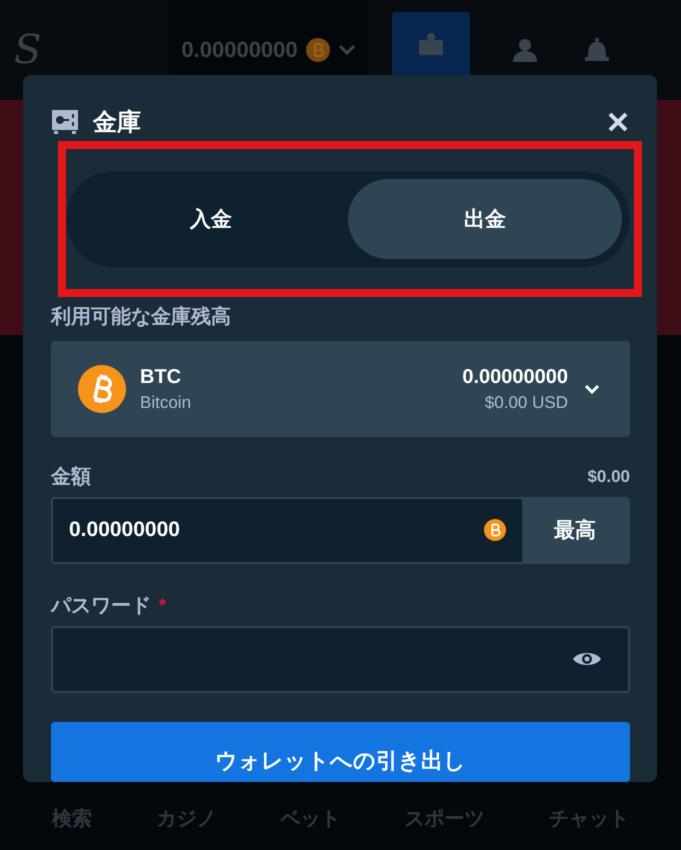  Describe the element at coordinates (608, 476) in the screenshot. I see `amount-usd-value: $0.00` at that location.